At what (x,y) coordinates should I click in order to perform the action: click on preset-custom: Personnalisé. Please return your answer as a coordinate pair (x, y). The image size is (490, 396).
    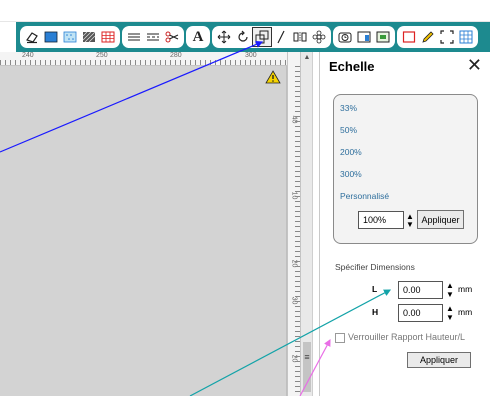
    Looking at the image, I should click on (364, 196).